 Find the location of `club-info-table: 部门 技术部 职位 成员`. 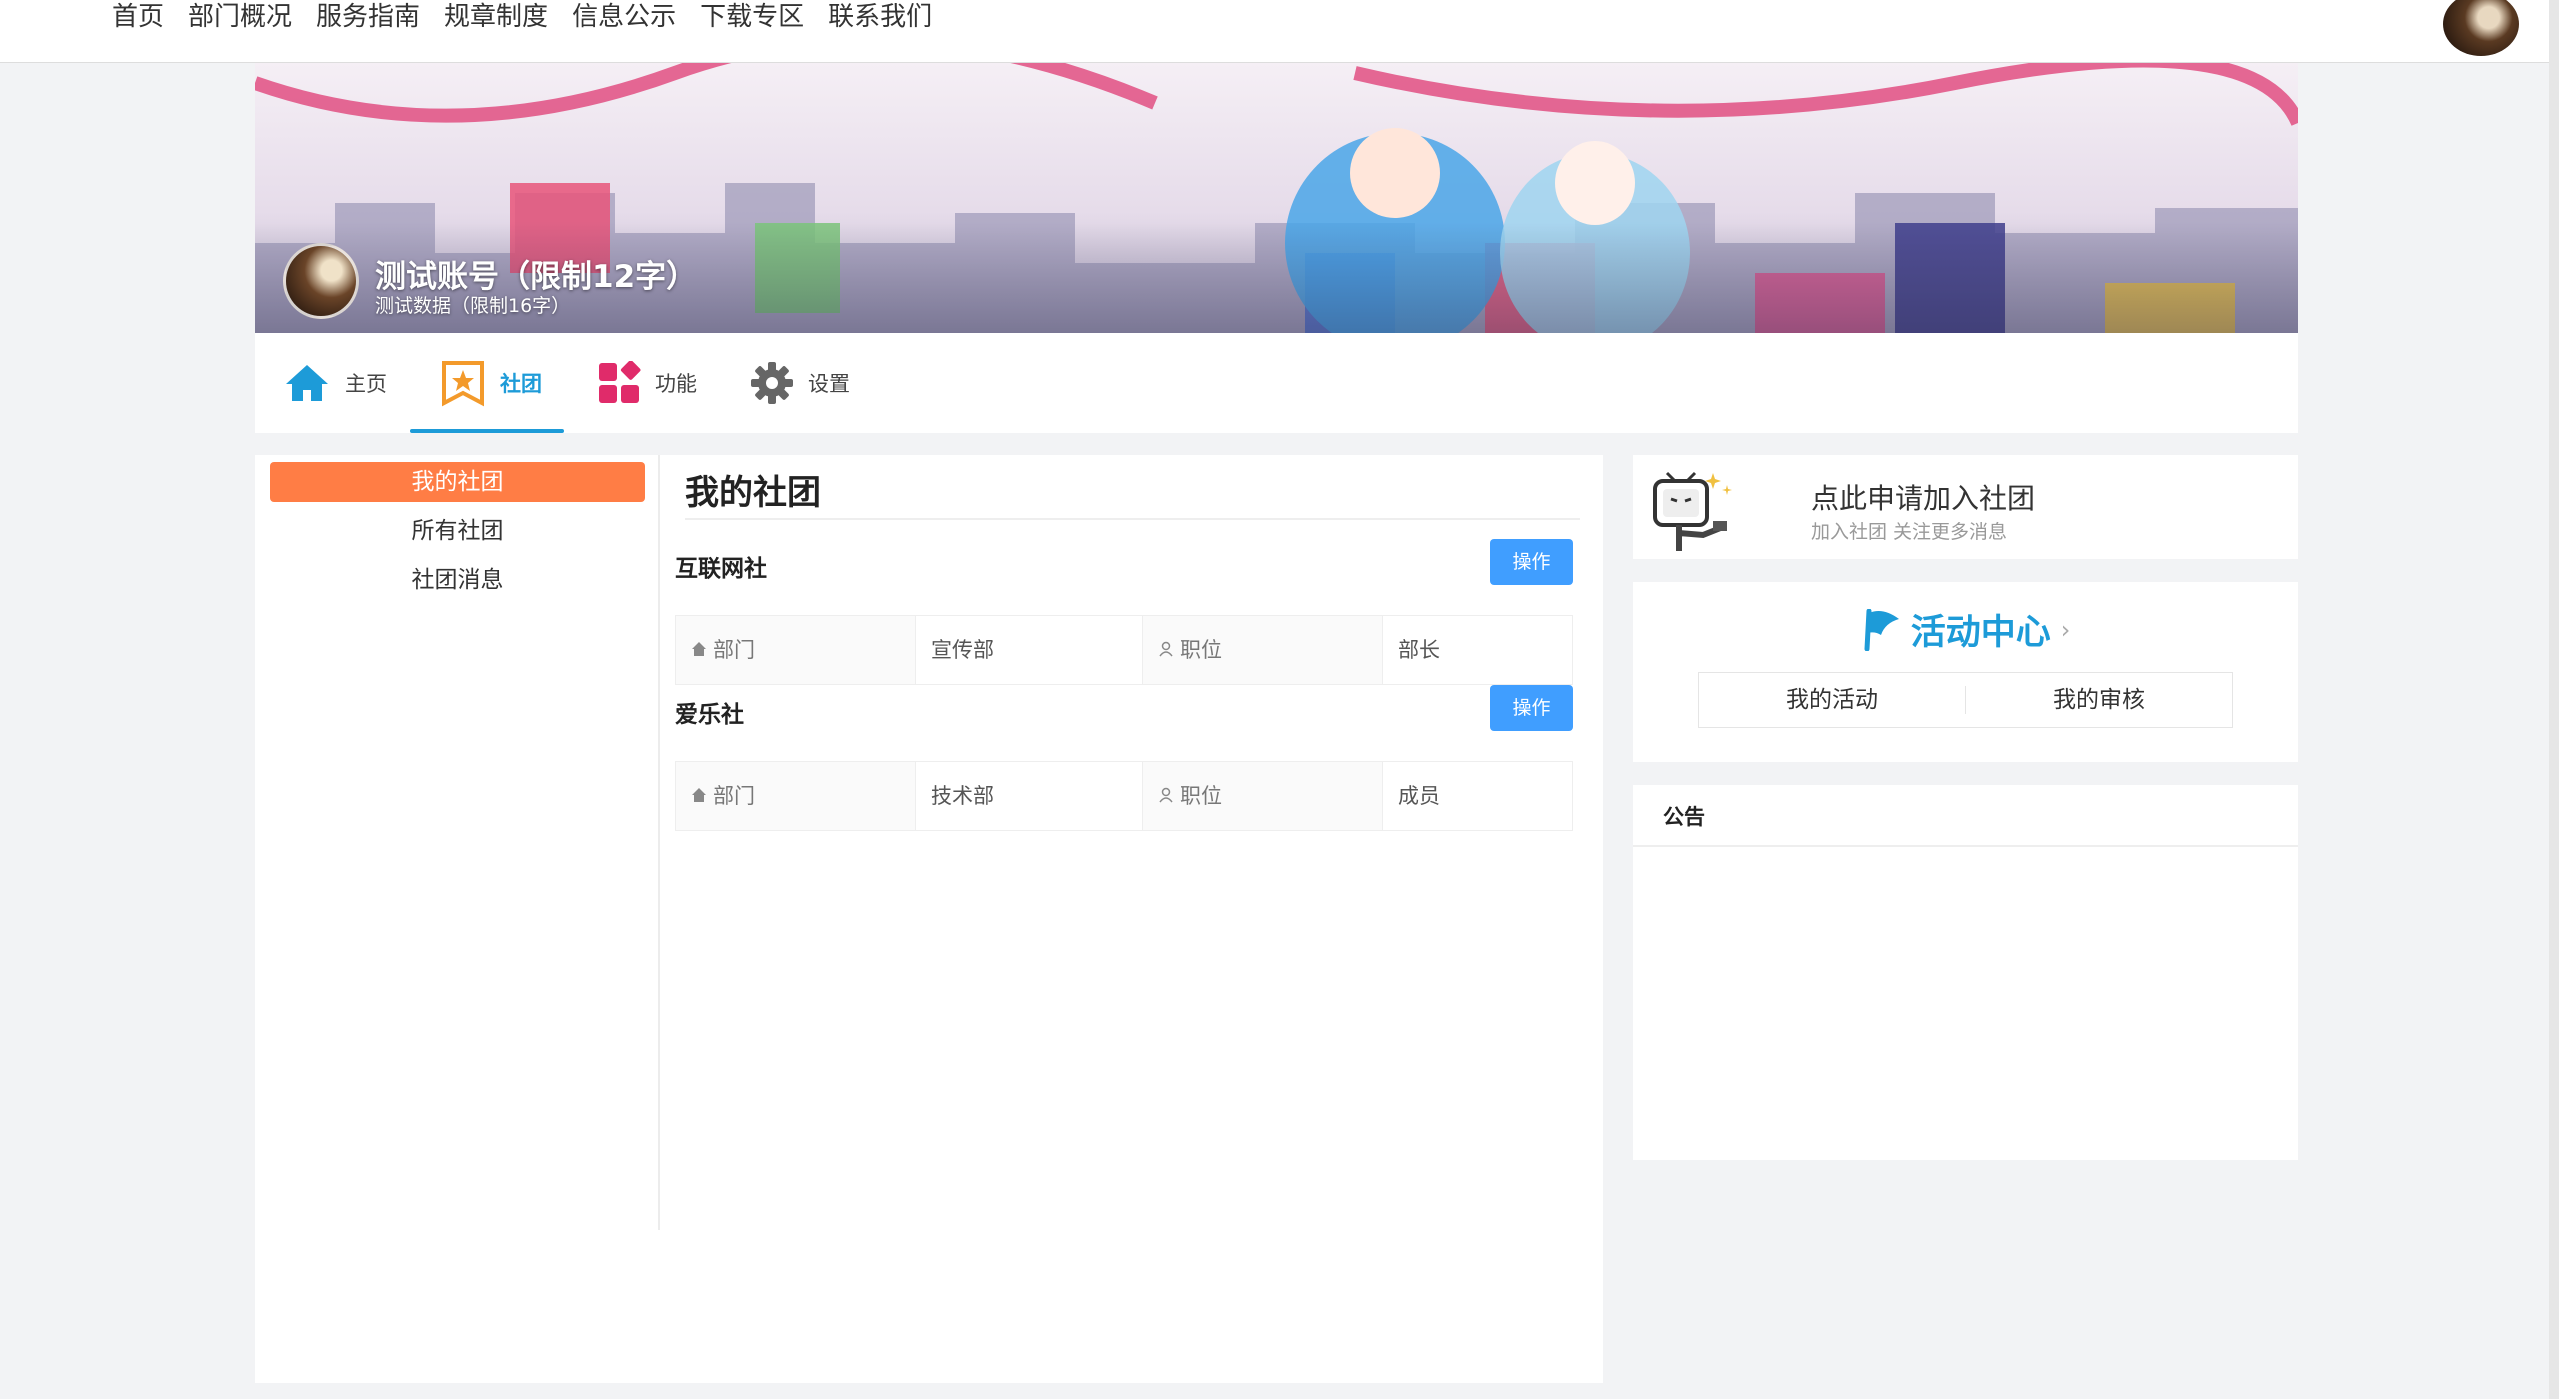

club-info-table: 部门 技术部 职位 成员 is located at coordinates (1124, 796).